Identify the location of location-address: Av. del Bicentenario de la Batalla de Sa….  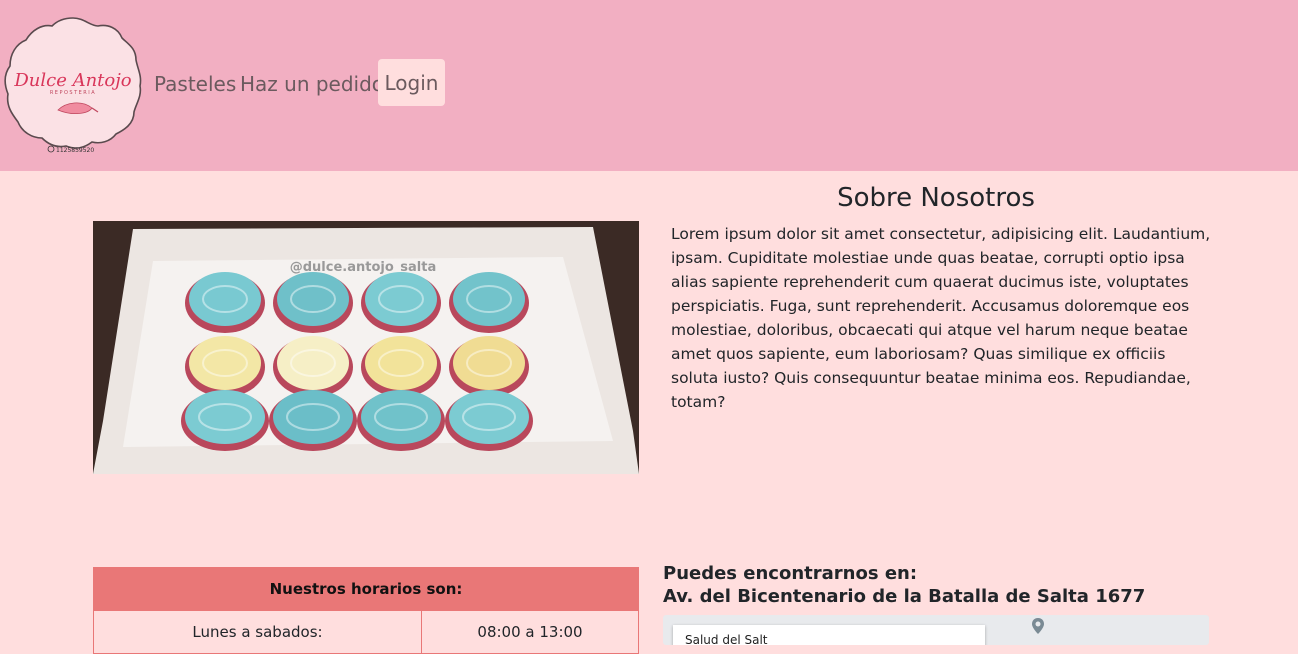
(904, 596).